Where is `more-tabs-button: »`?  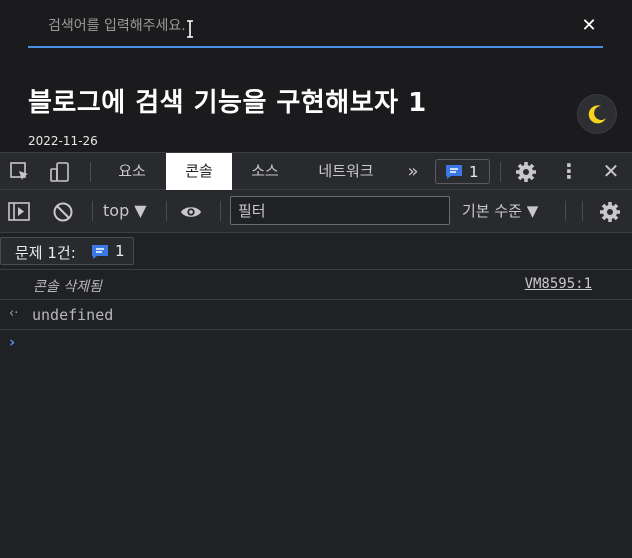
more-tabs-button: » is located at coordinates (413, 171).